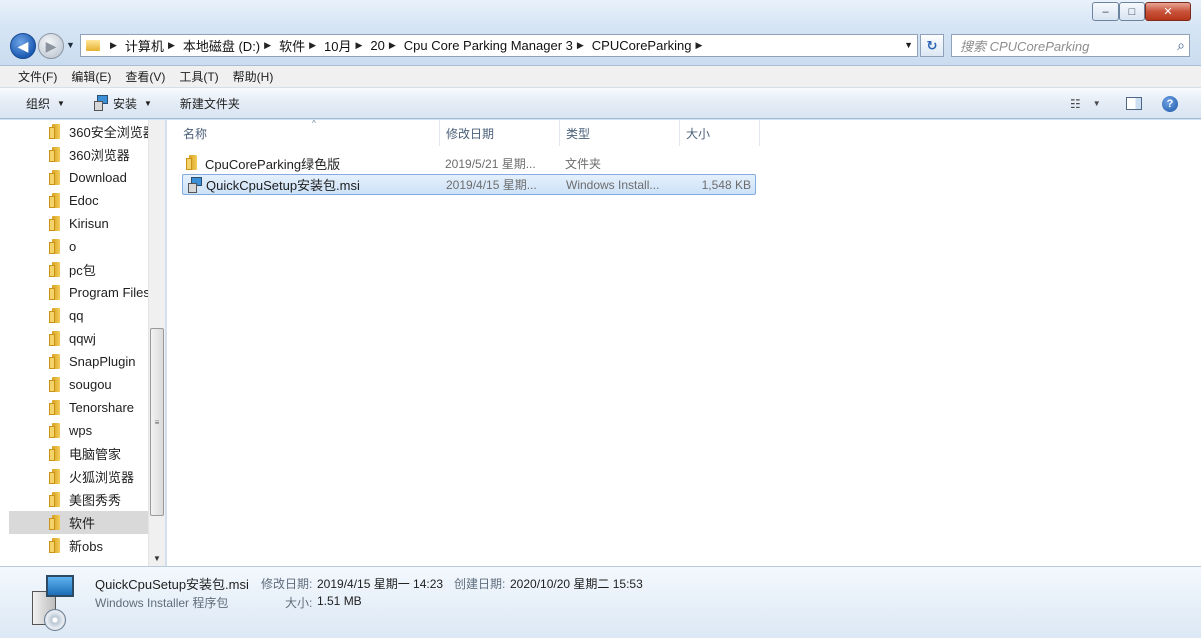 The height and width of the screenshot is (638, 1201). What do you see at coordinates (70, 45) in the screenshot?
I see `recent-pages-dropdown: ▼` at bounding box center [70, 45].